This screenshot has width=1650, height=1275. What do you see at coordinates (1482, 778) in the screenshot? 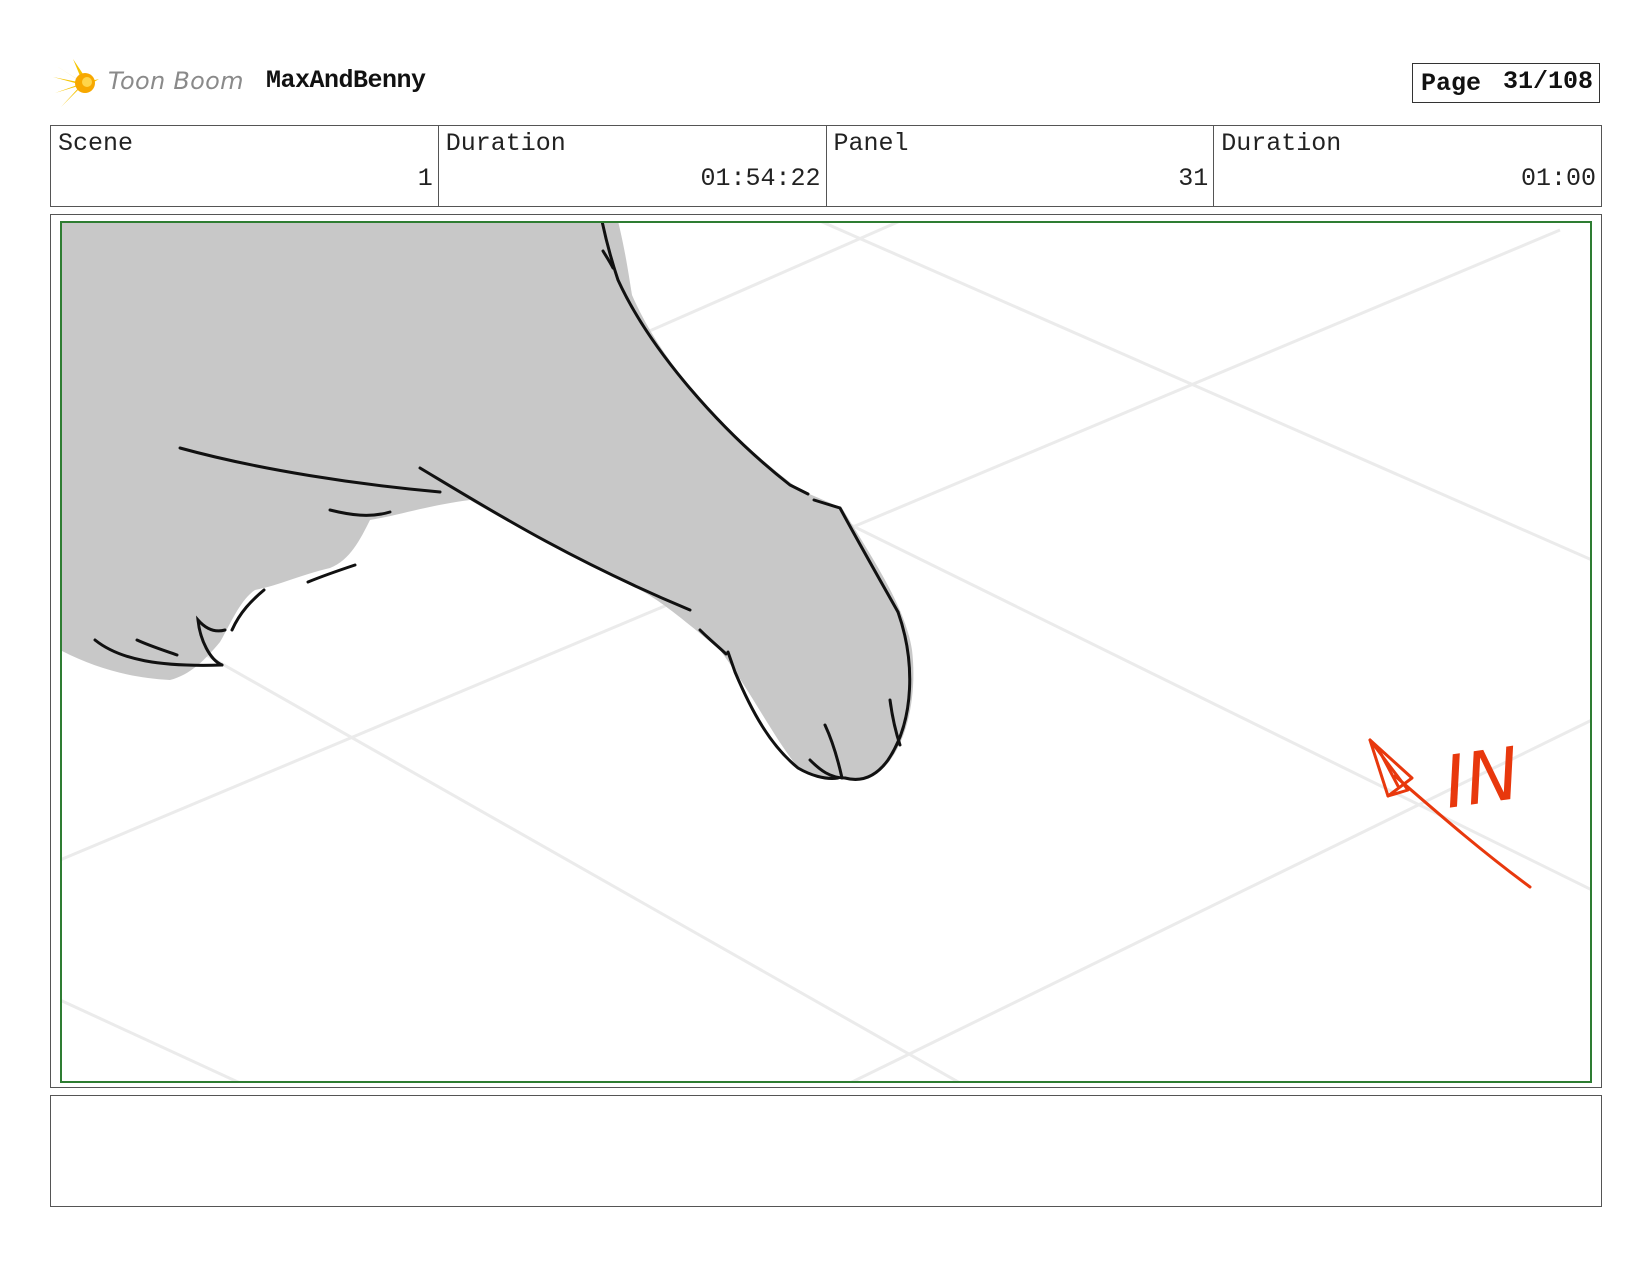
I see `camera-in-label: IN` at bounding box center [1482, 778].